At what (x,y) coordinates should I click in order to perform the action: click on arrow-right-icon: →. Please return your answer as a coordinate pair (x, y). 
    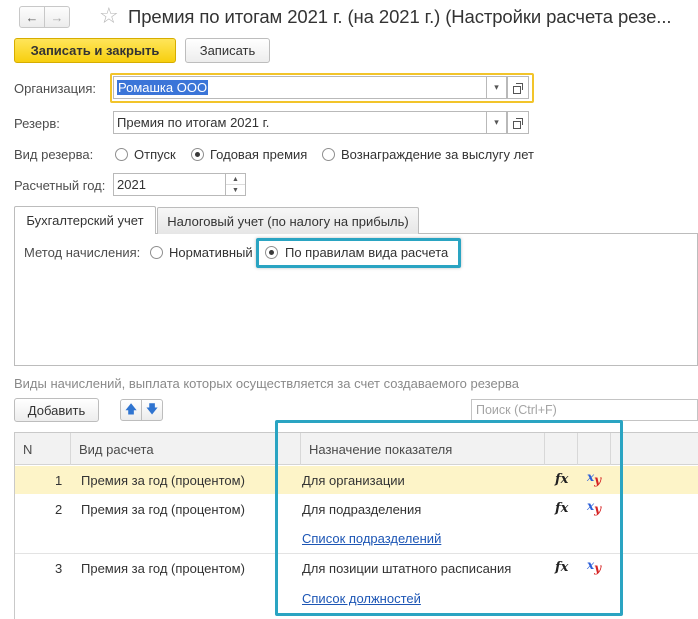
    Looking at the image, I should click on (57, 17).